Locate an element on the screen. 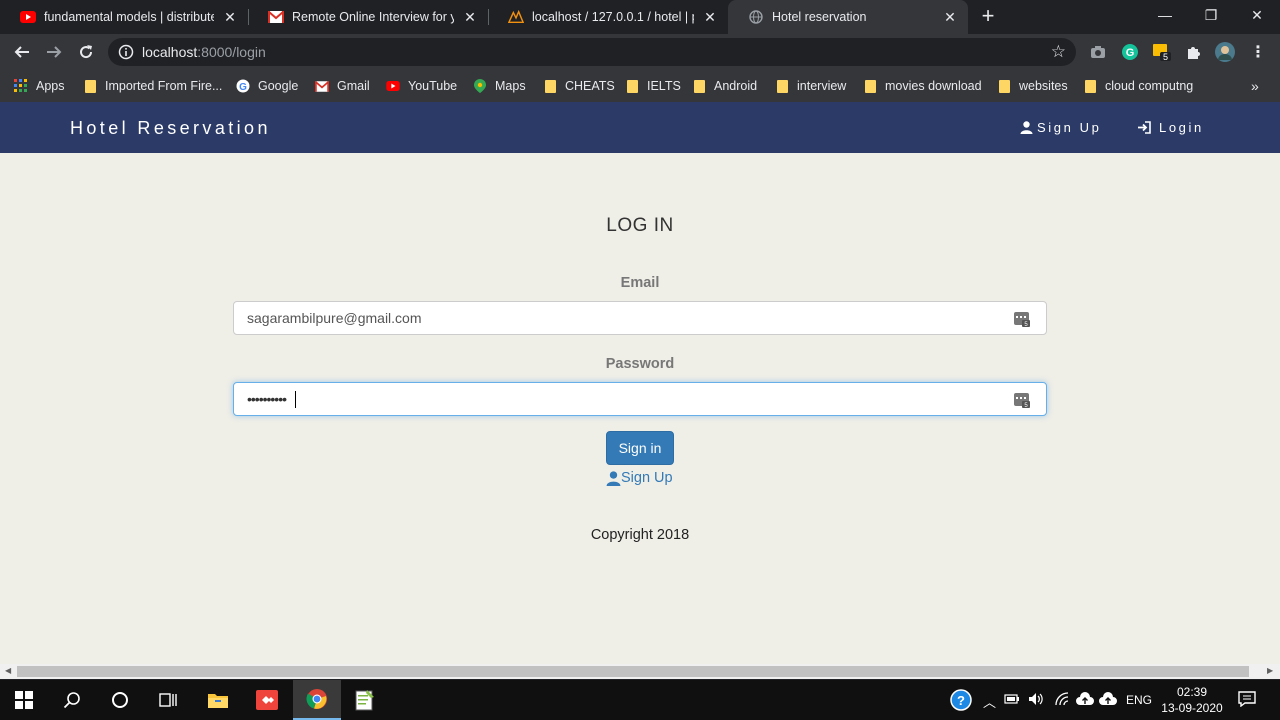 This screenshot has height=720, width=1280. text-cursor is located at coordinates (295, 399).